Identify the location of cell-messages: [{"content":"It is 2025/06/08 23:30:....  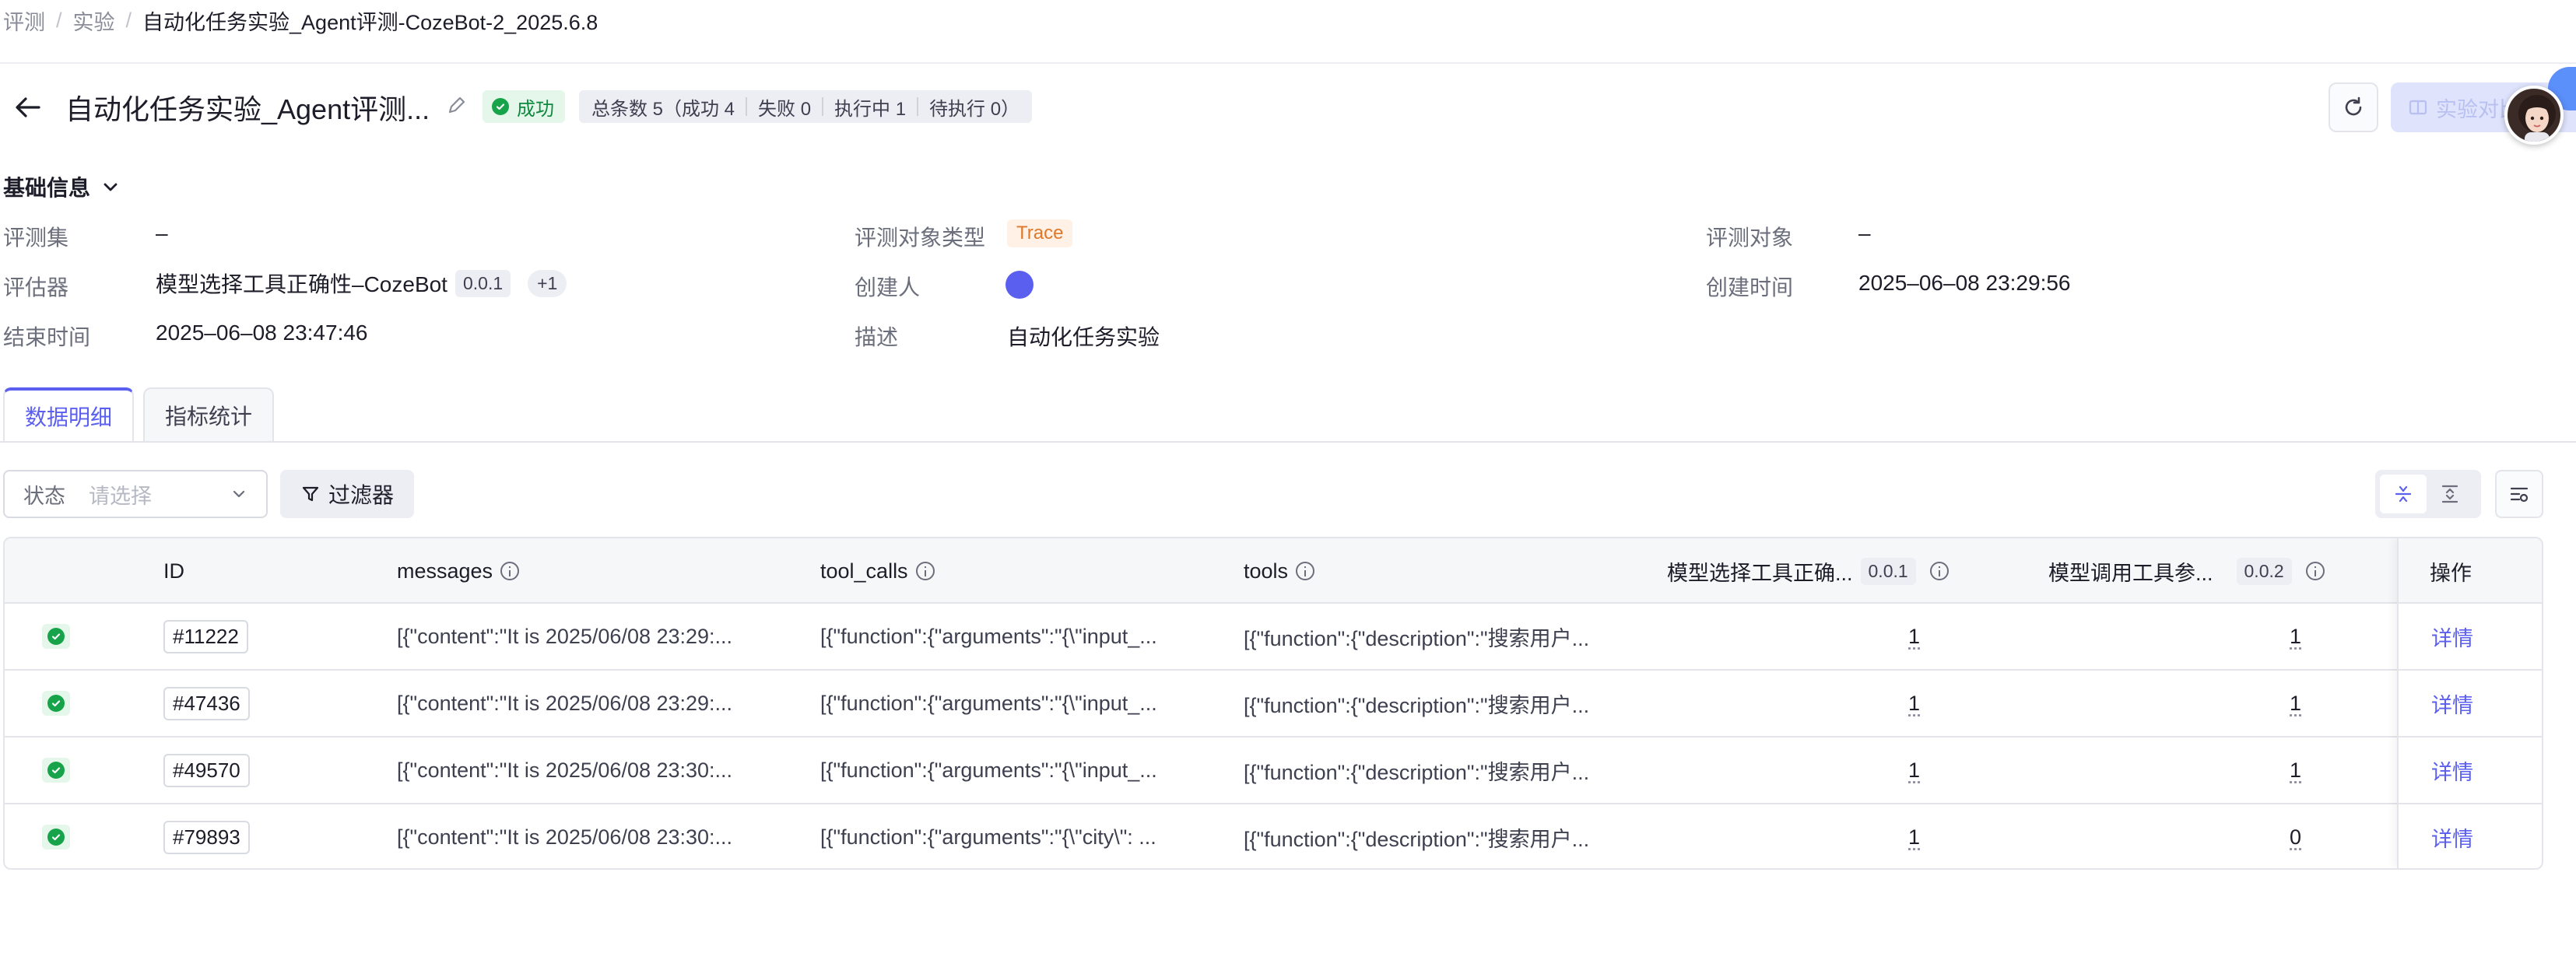
(584, 770).